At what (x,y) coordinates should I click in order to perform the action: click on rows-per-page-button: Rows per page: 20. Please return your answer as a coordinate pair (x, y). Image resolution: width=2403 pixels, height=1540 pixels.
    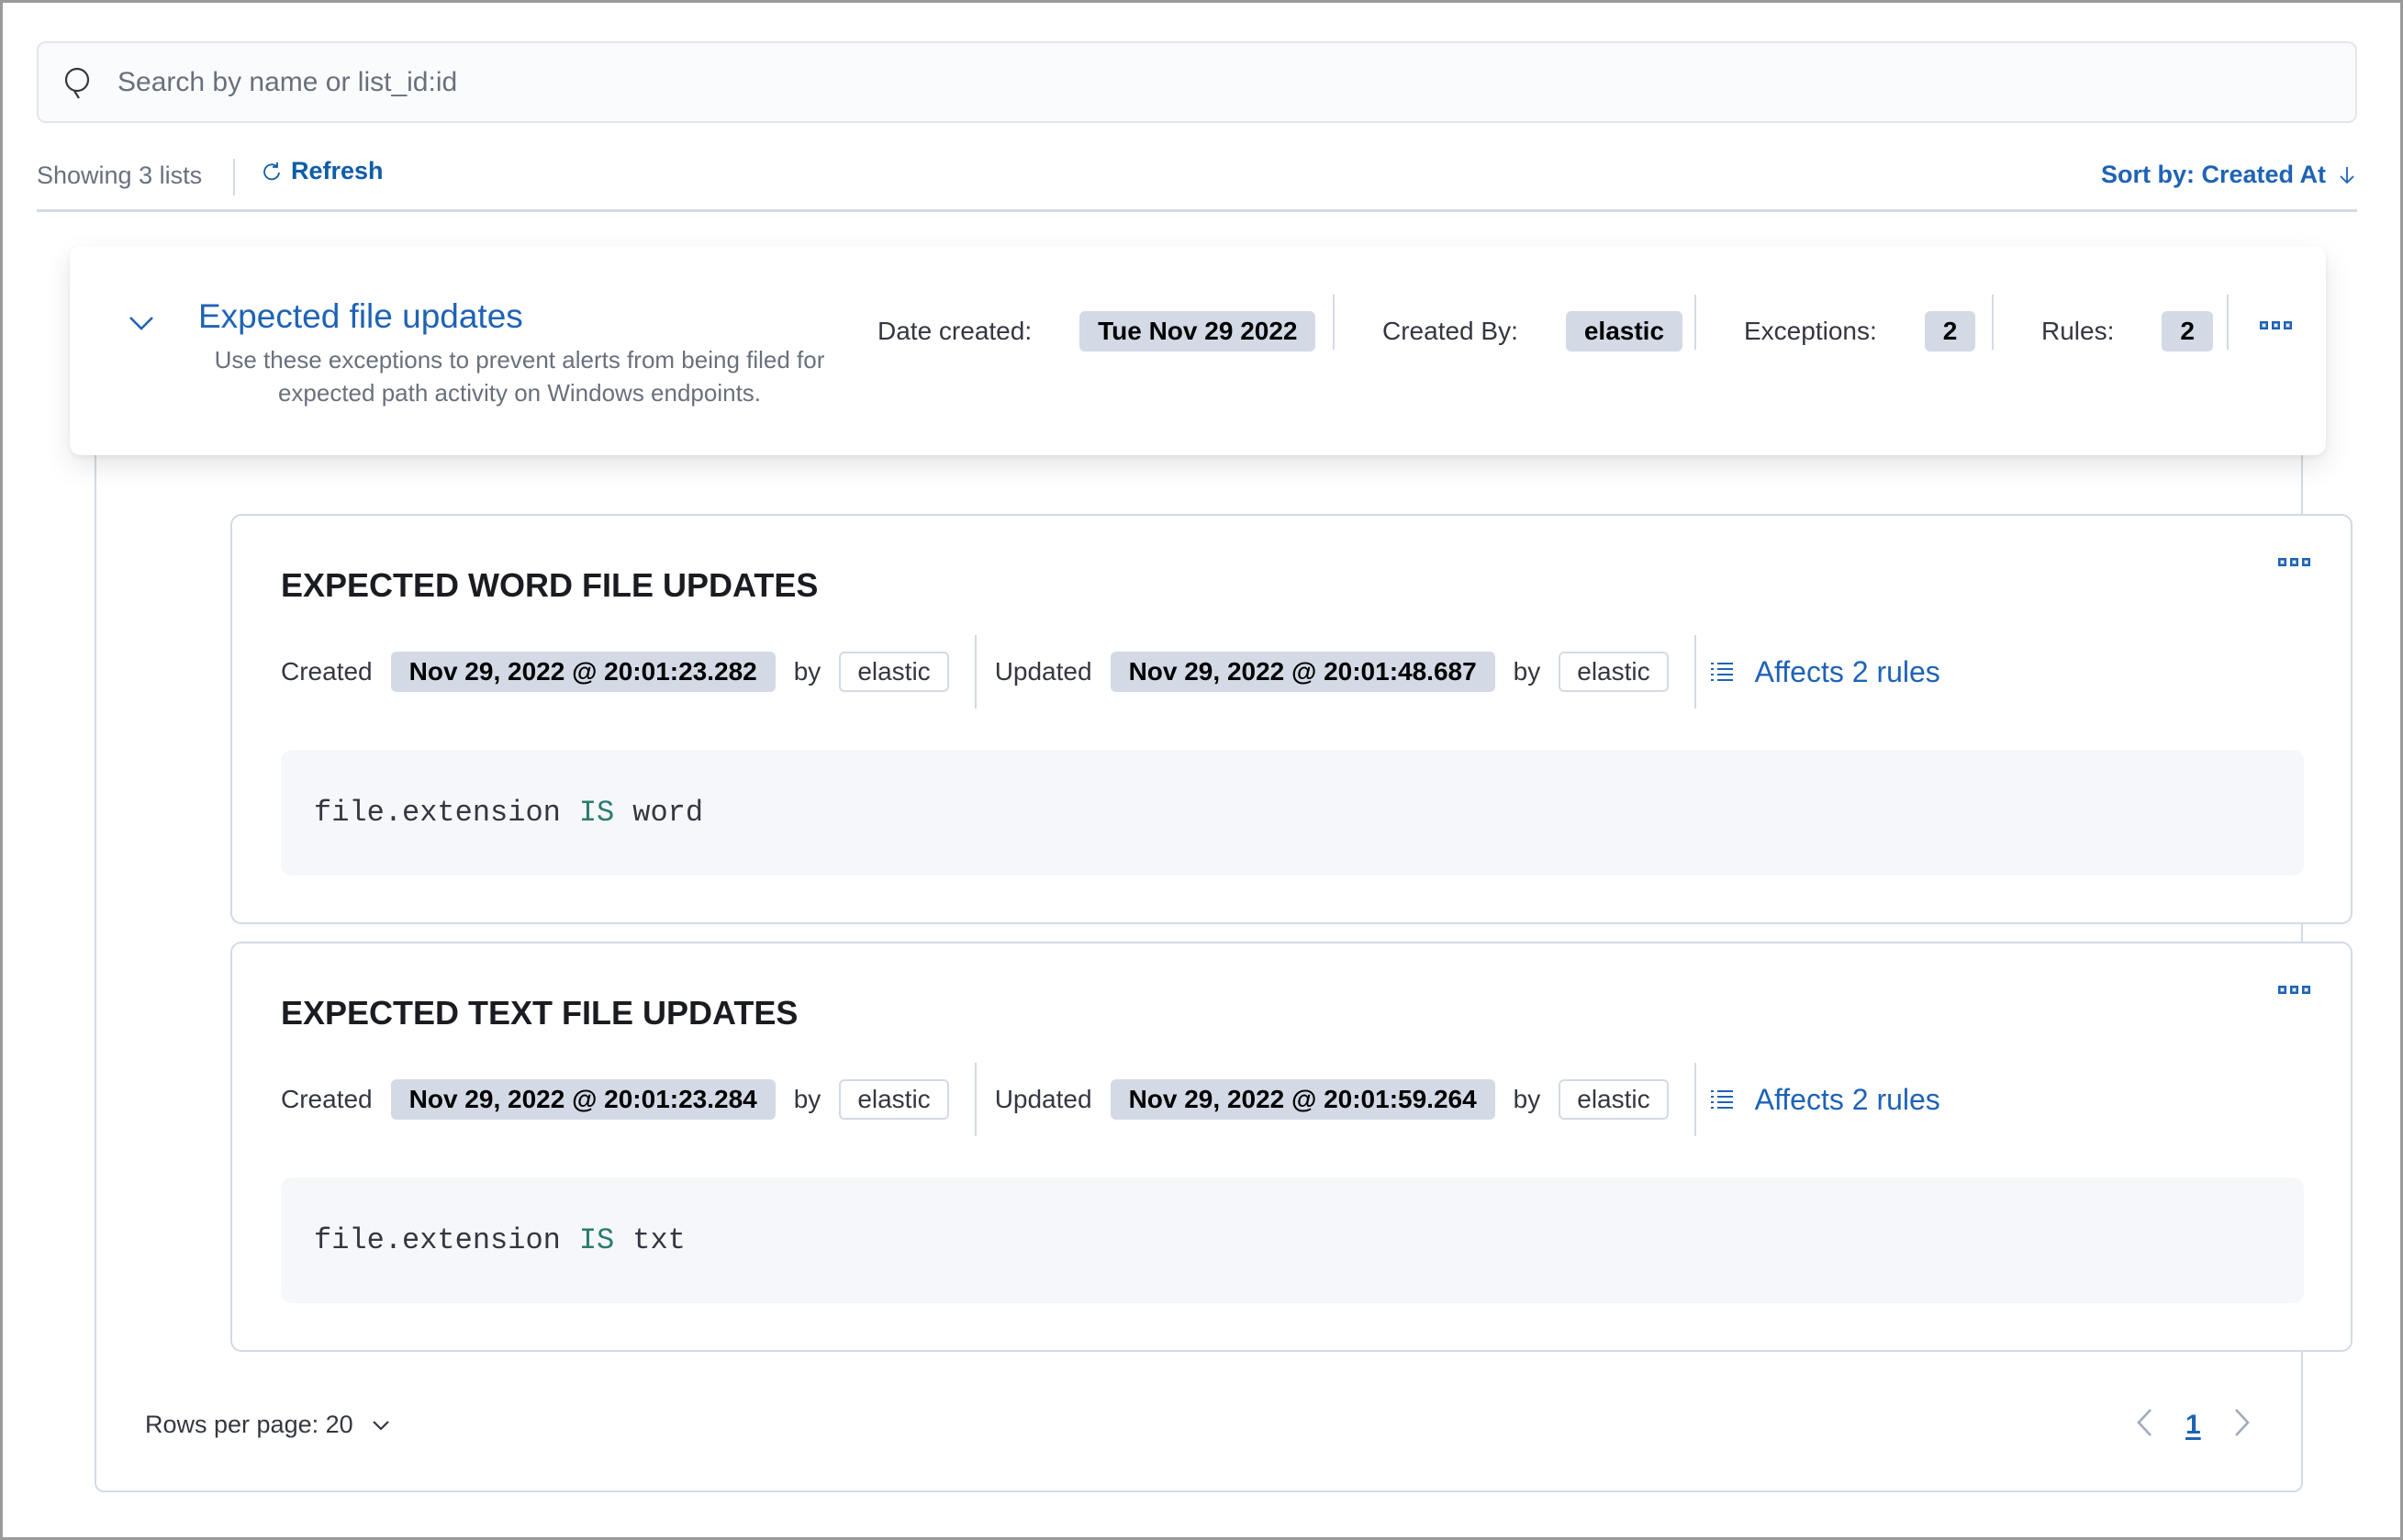
    Looking at the image, I should click on (268, 1425).